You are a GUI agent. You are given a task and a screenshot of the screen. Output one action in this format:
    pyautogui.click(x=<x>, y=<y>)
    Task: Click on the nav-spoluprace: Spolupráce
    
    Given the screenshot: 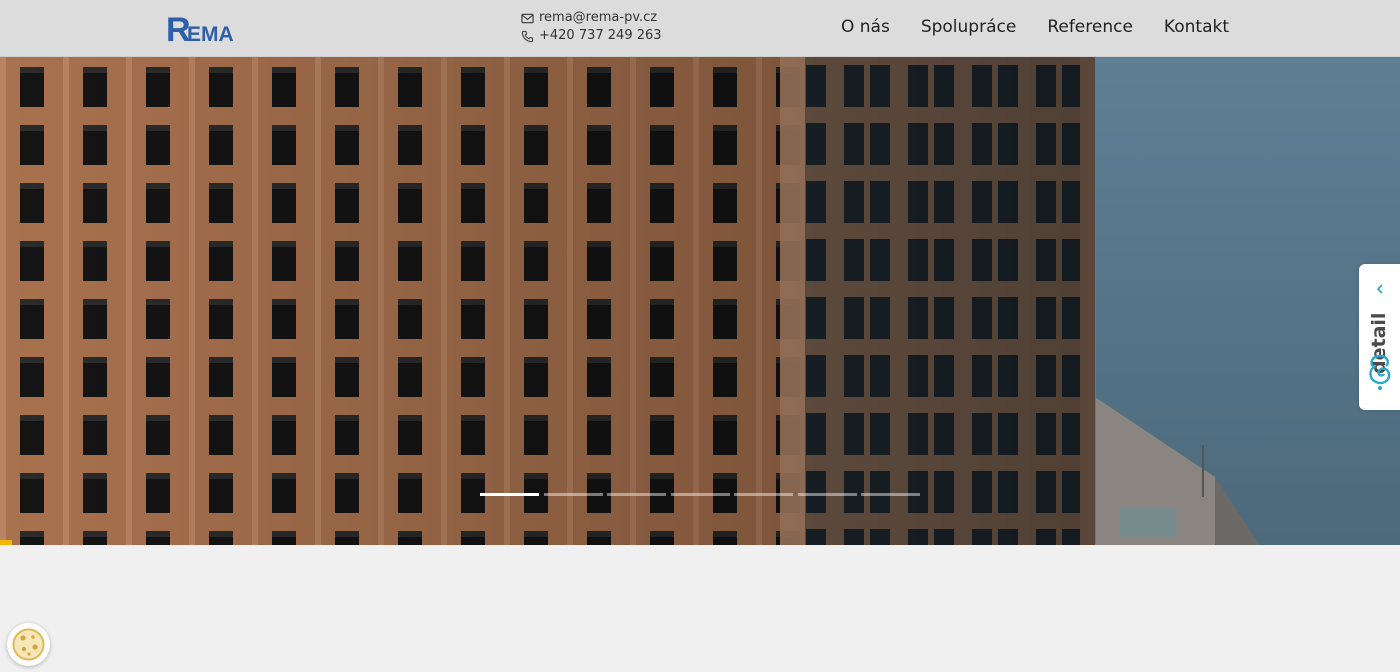 What is the action you would take?
    pyautogui.click(x=968, y=27)
    